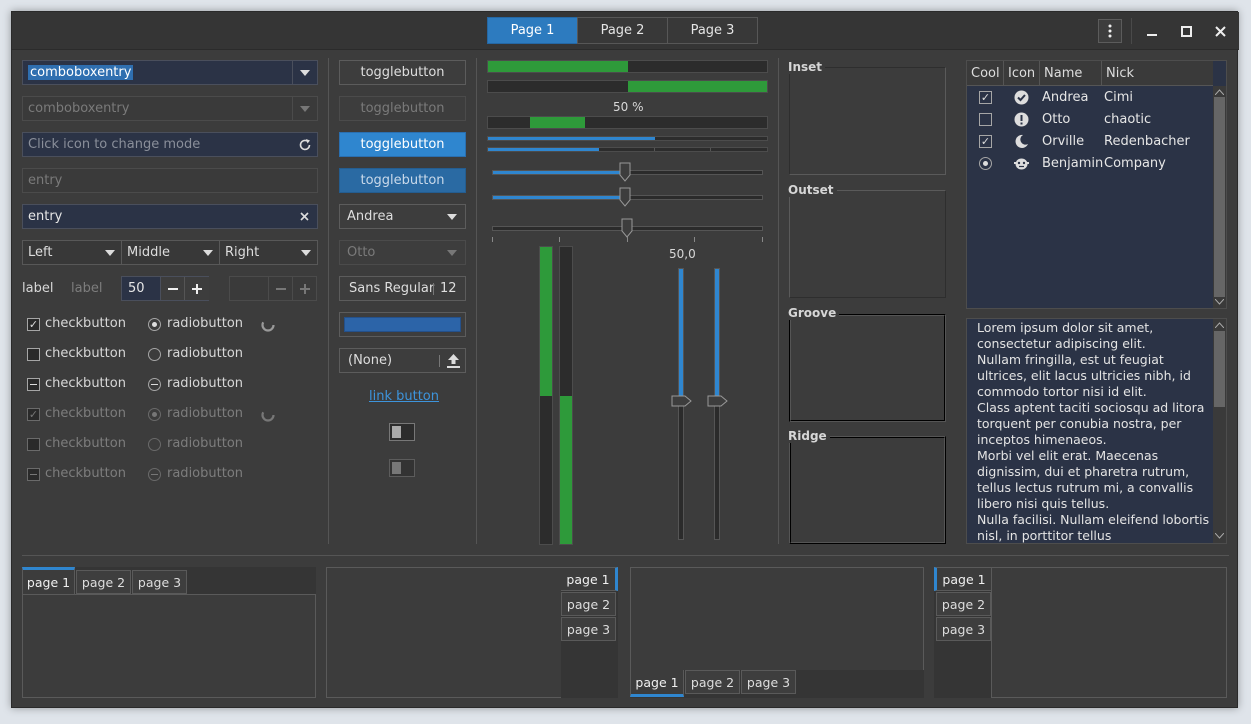  I want to click on column-header-icon: Icon, so click(1022, 73).